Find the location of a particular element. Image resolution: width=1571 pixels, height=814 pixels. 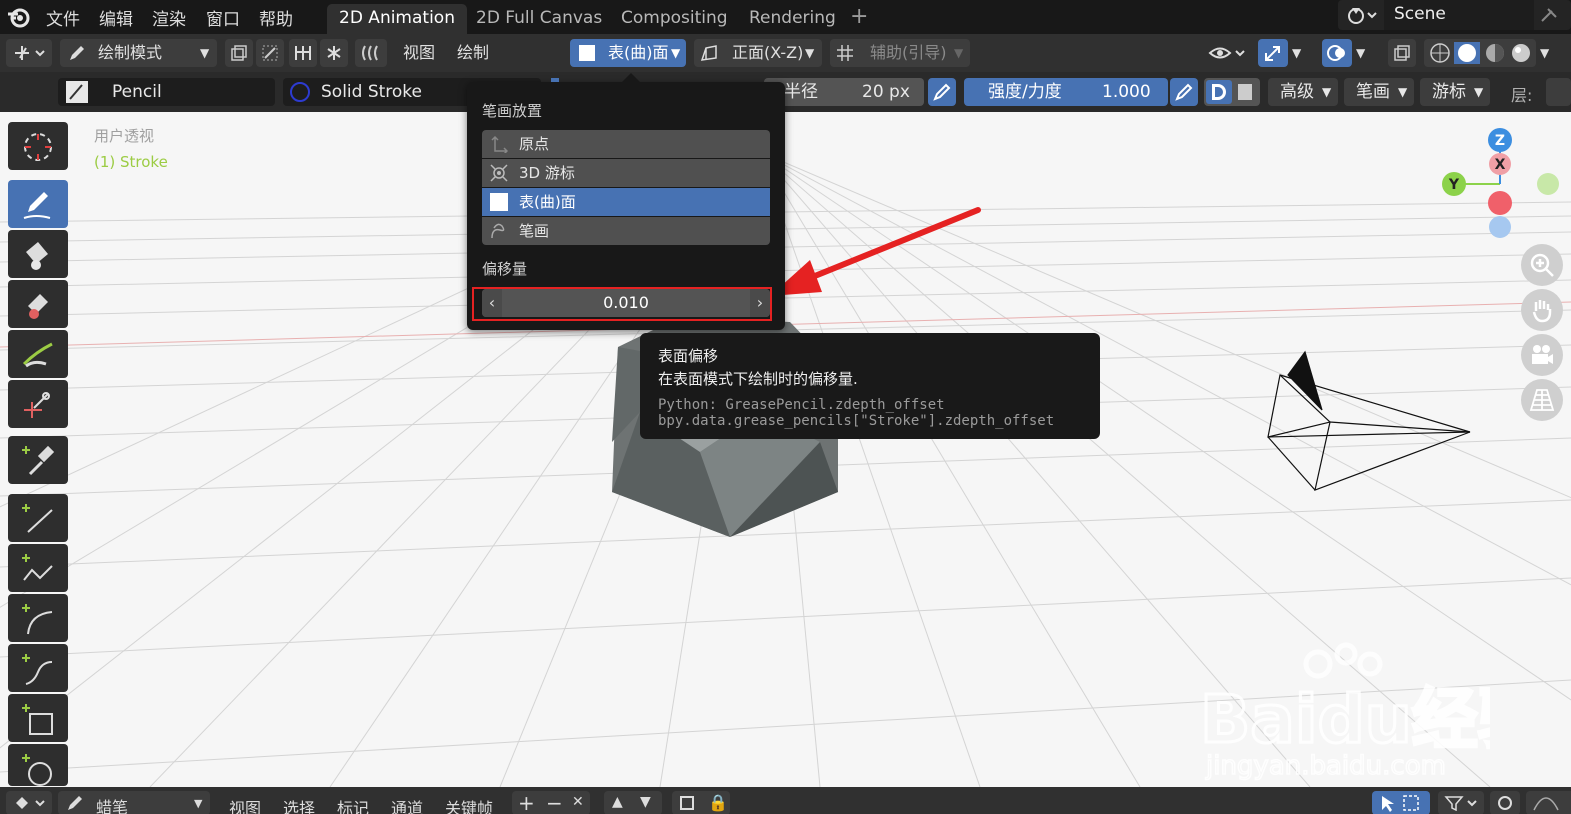

layer-order-buttons: ▲ ▼ is located at coordinates (633, 802).